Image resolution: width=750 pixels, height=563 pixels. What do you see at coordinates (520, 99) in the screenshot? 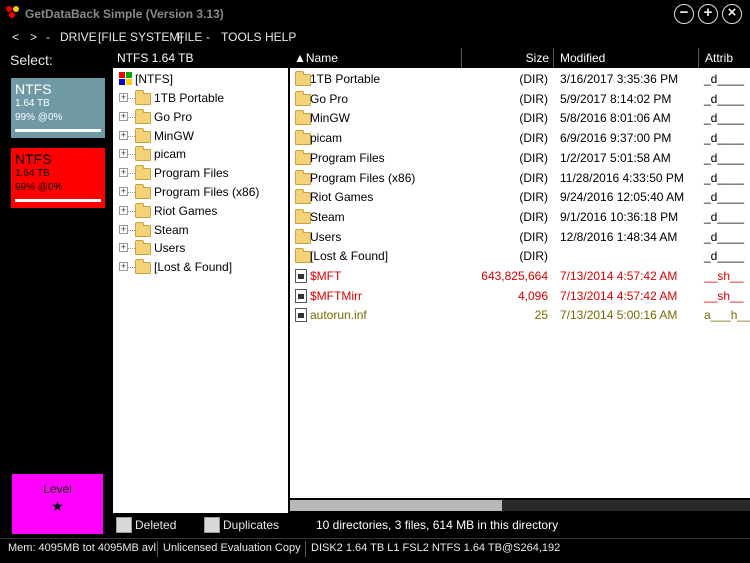
I see `file-row: Go Pro (DIR) 5/9/2017 8:14:02 PM _d____` at bounding box center [520, 99].